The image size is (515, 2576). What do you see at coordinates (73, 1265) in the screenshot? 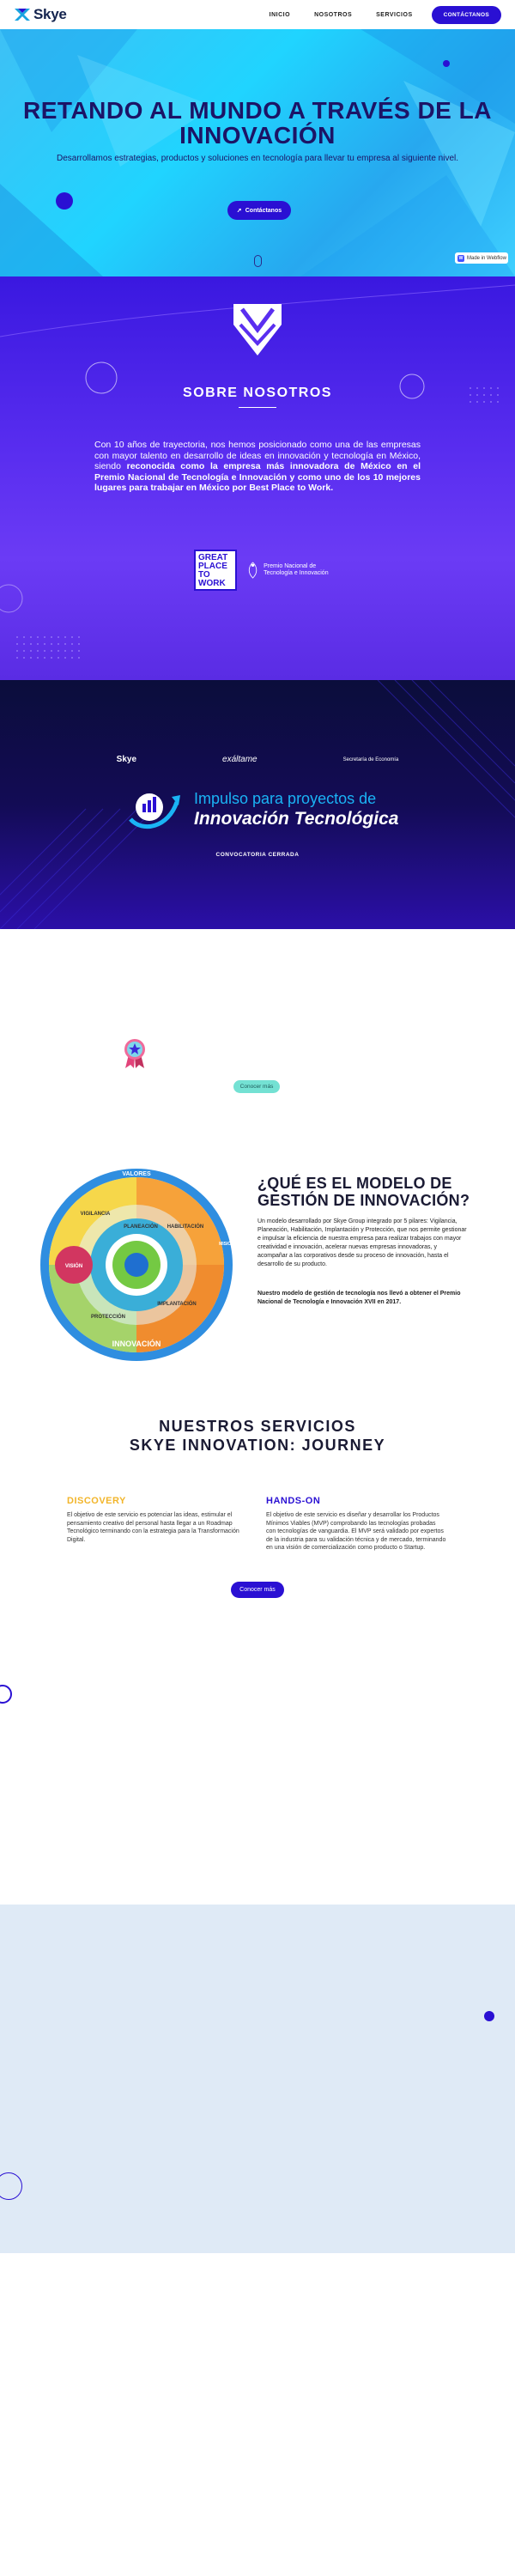
I see `wheel-label-vision: VISIÓN` at bounding box center [73, 1265].